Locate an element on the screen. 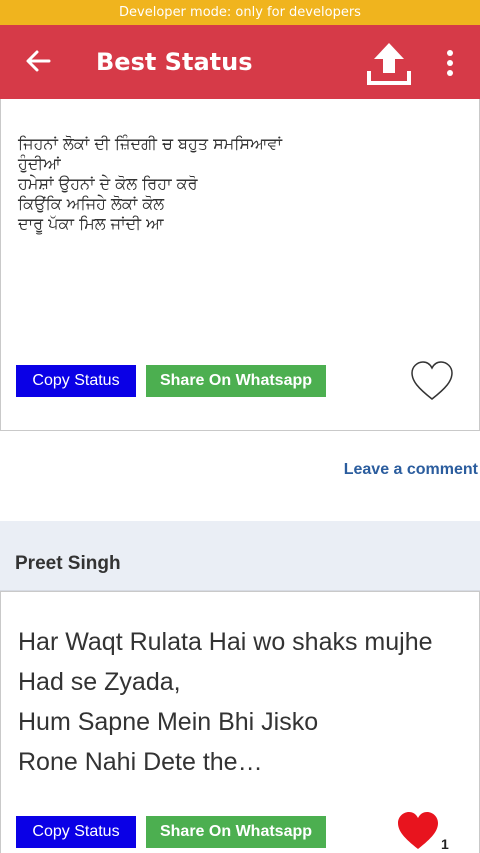 This screenshot has height=853, width=480. upload-button is located at coordinates (389, 63).